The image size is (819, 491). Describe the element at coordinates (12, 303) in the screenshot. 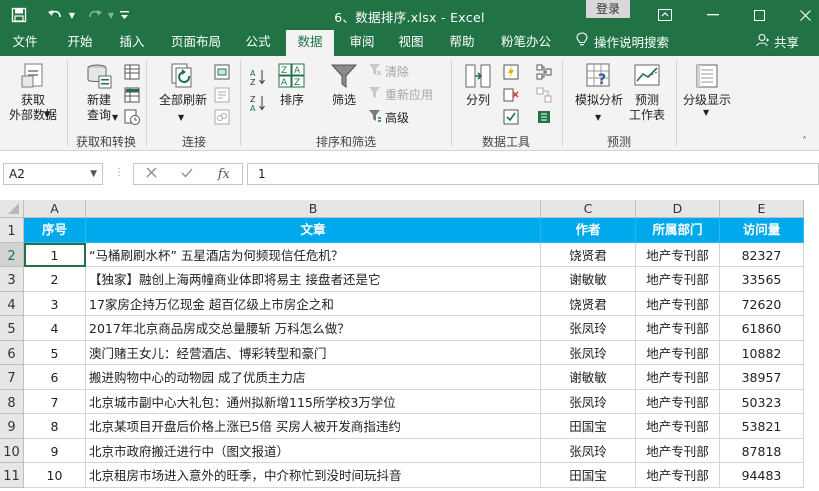

I see `row-header: 4` at that location.